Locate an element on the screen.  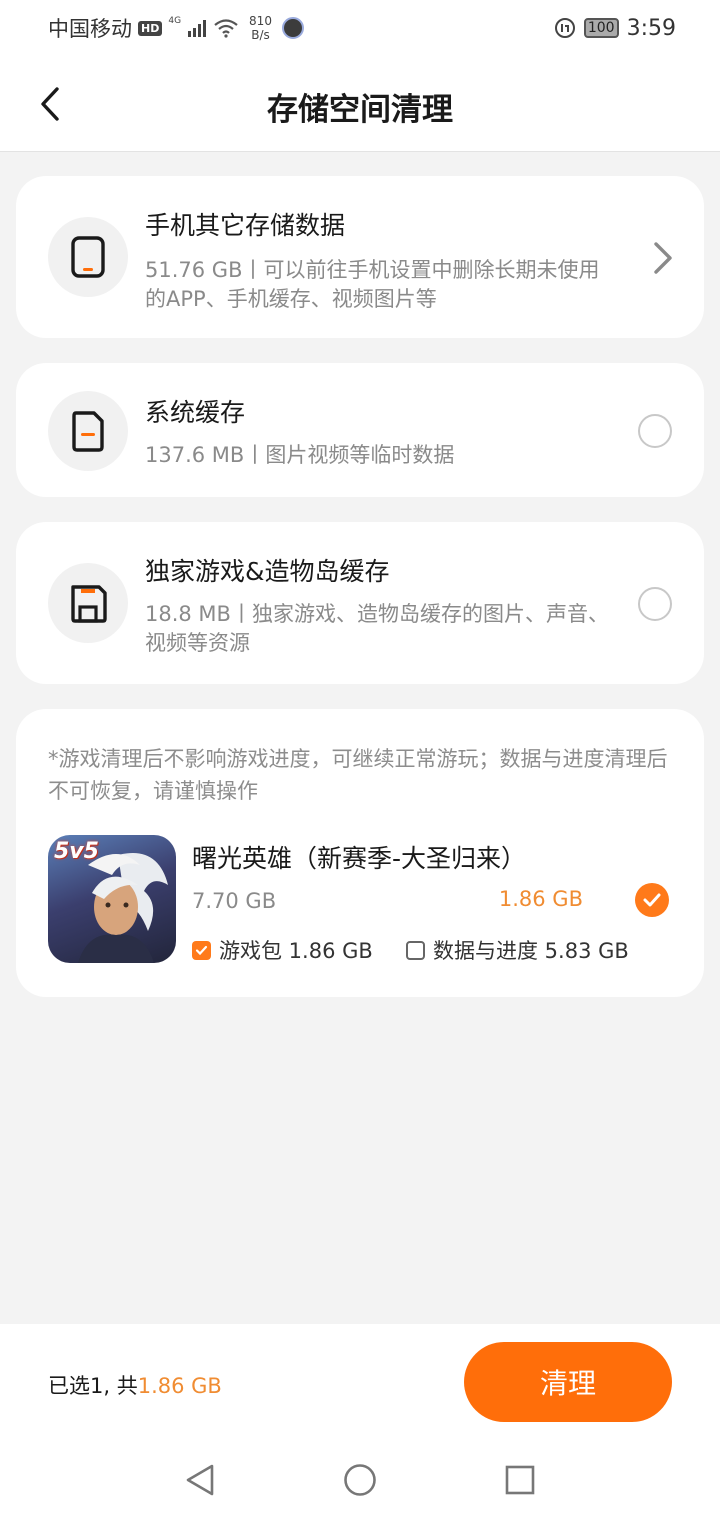
net-speed-value: 810 is located at coordinates (260, 21).